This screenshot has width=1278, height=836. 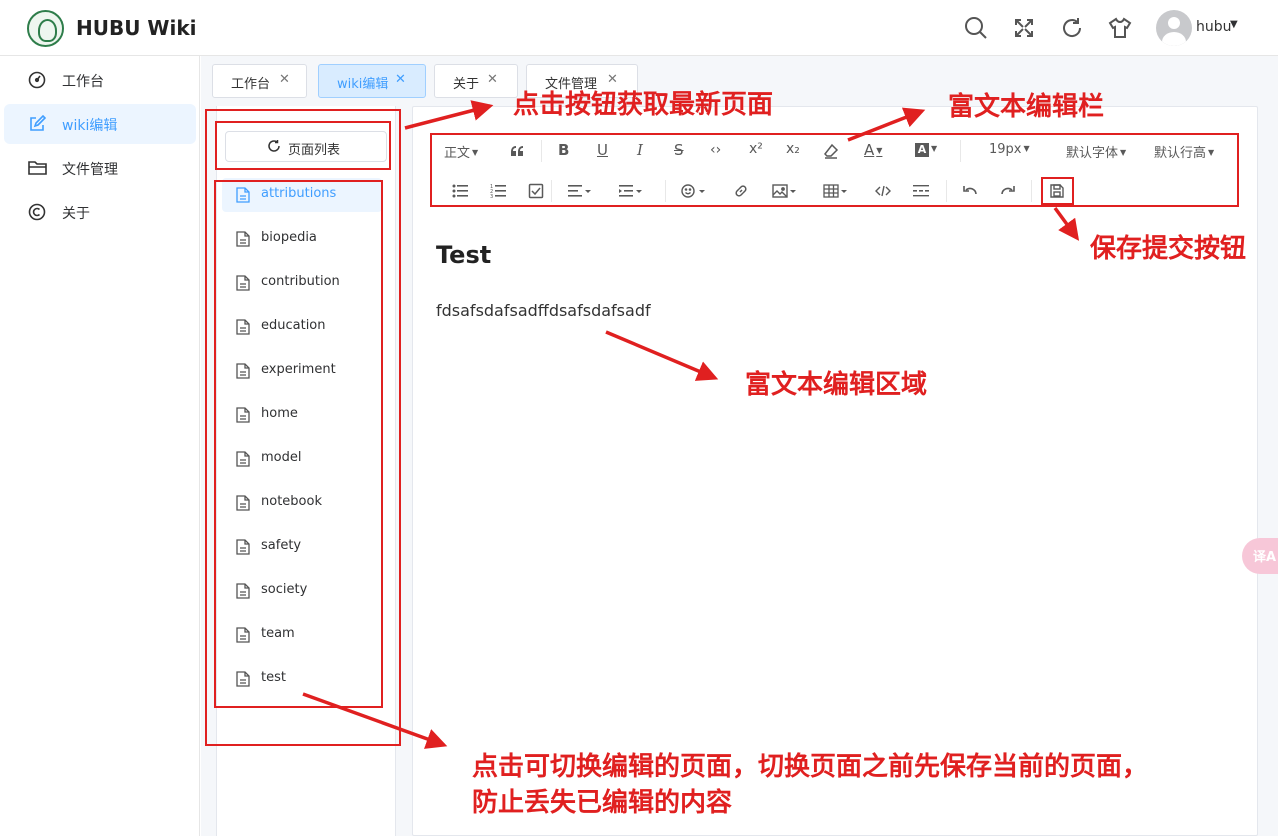 I want to click on annotation-editor-tip: 富文本编辑区域, so click(x=836, y=385).